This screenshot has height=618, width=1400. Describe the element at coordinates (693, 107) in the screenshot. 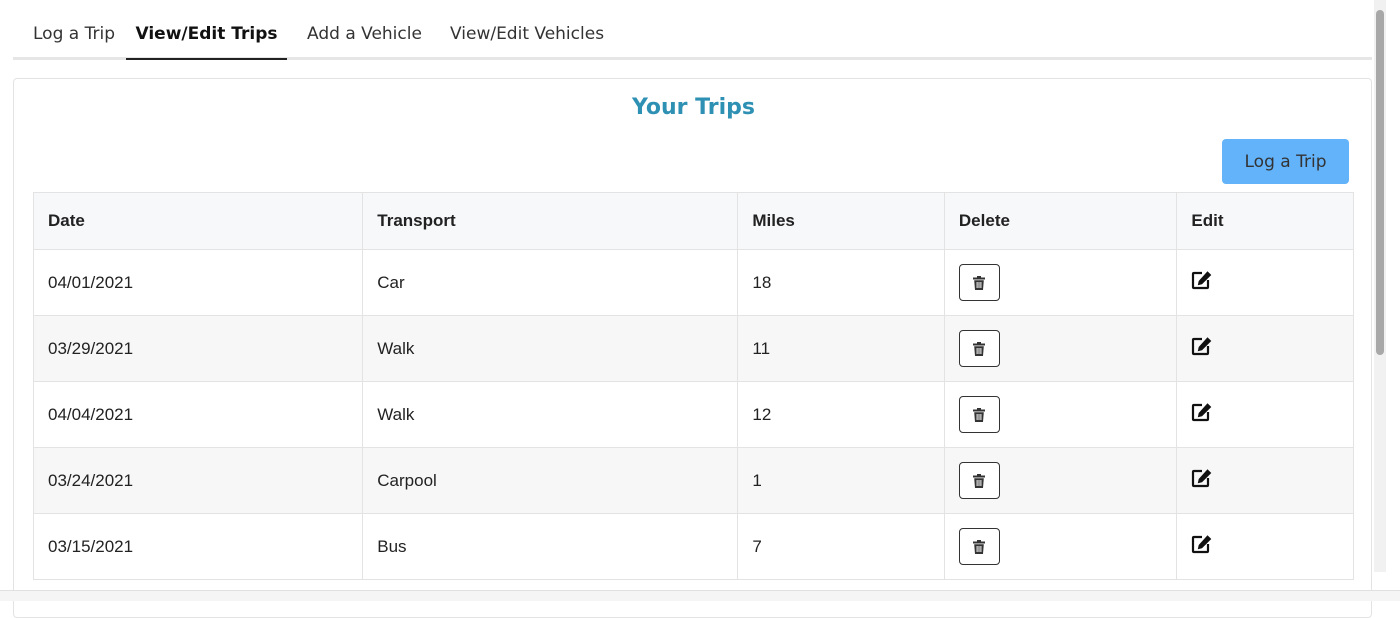

I see `page-title: Your Trips` at that location.